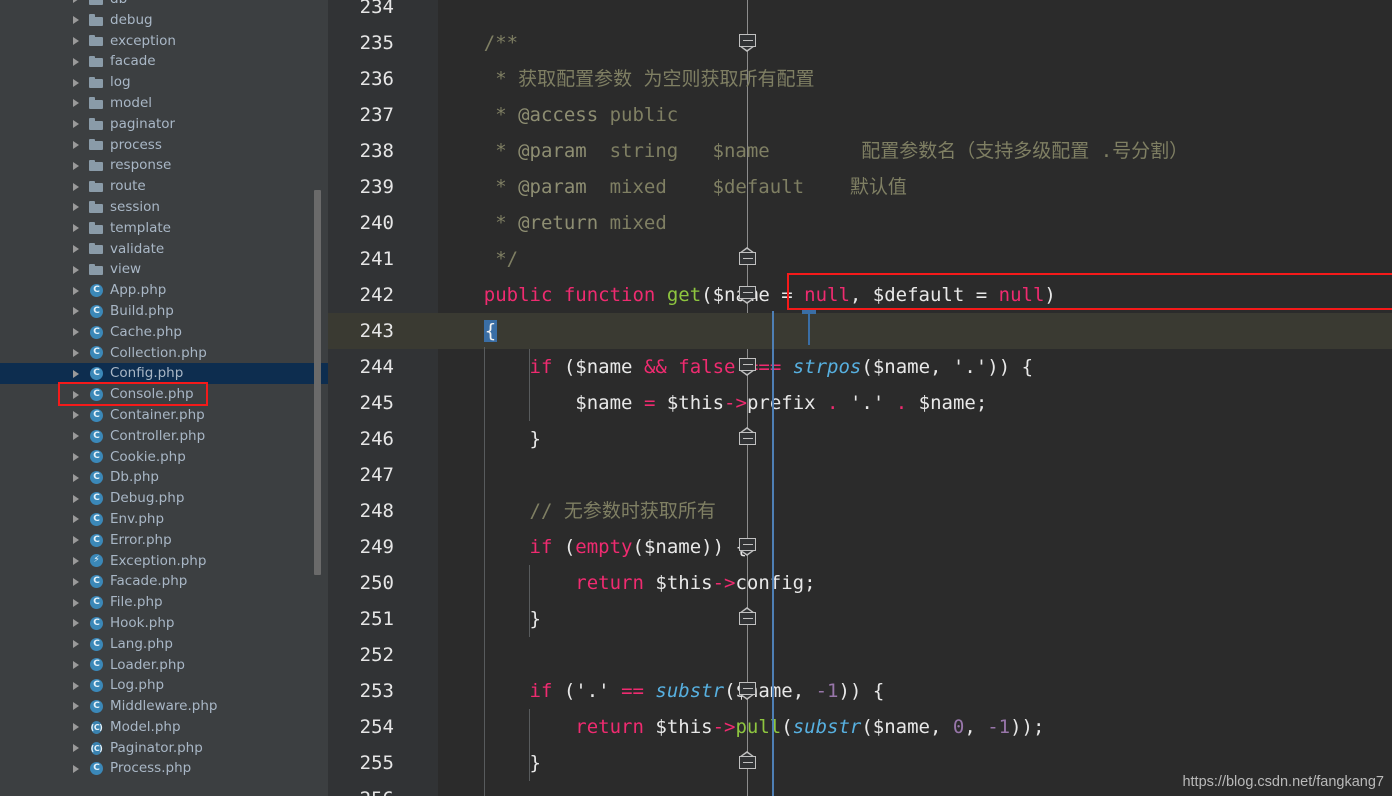 The width and height of the screenshot is (1392, 796). Describe the element at coordinates (747, 760) in the screenshot. I see `fold-region-end-icon` at that location.